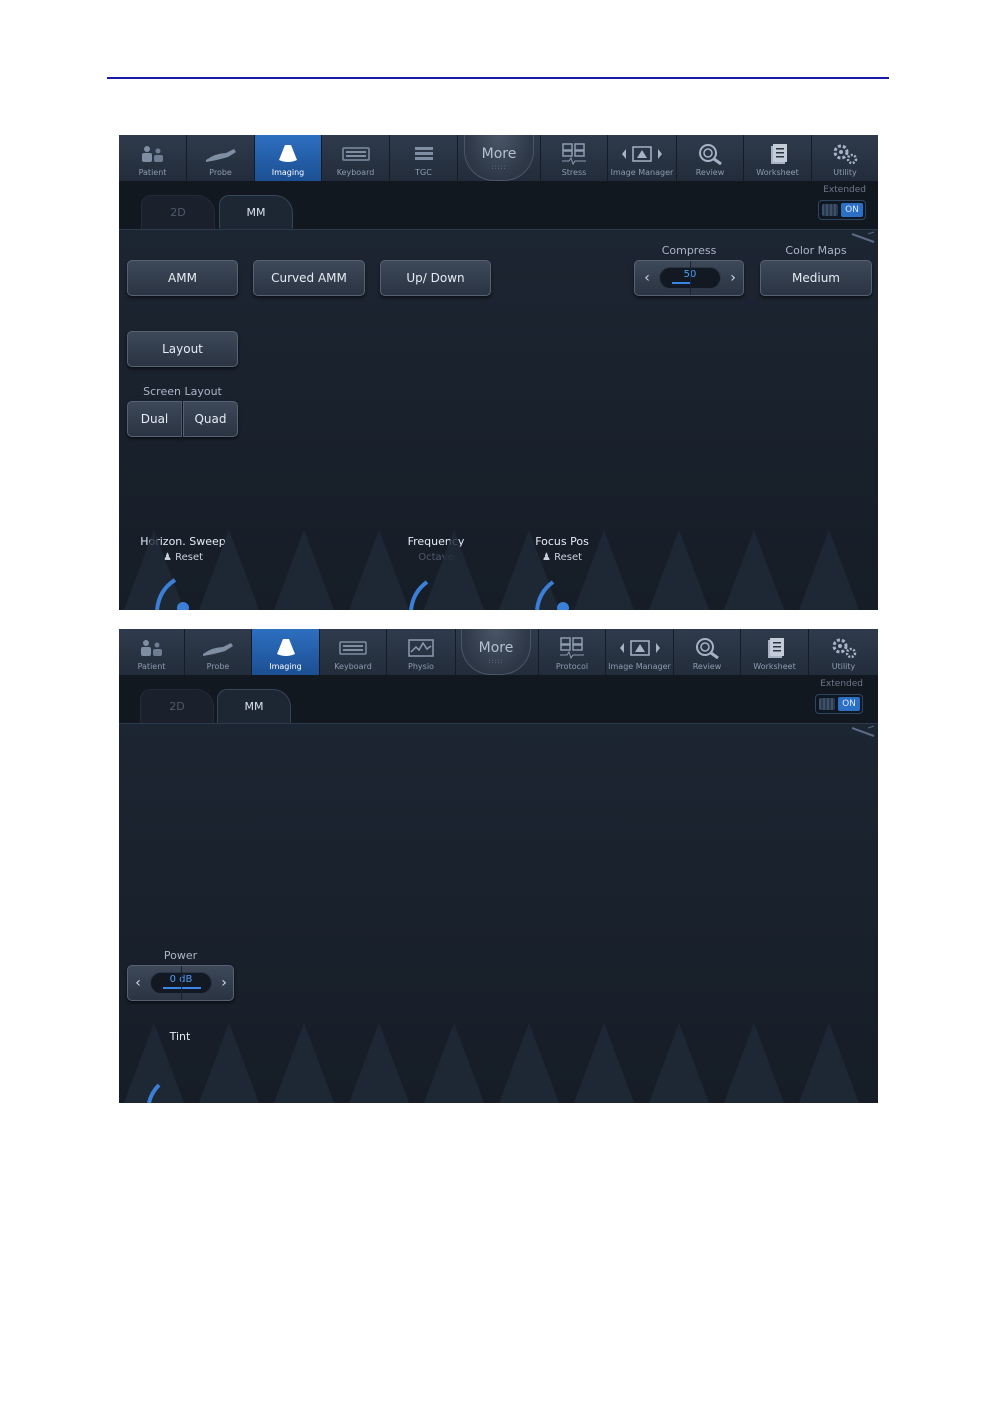 The height and width of the screenshot is (1416, 996). Describe the element at coordinates (421, 648) in the screenshot. I see `physio-icon` at that location.